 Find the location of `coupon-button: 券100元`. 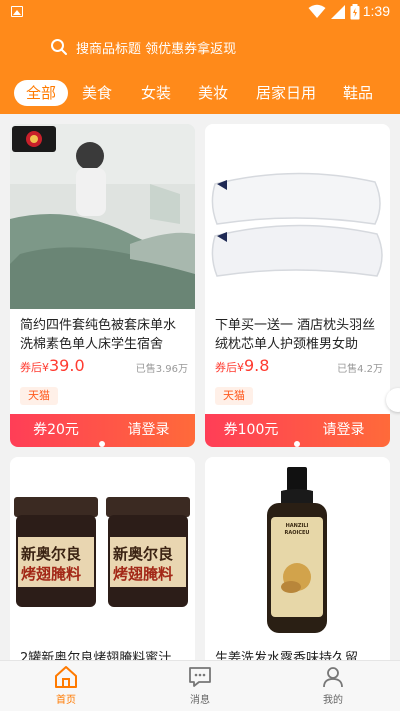

coupon-button: 券100元 is located at coordinates (251, 430).